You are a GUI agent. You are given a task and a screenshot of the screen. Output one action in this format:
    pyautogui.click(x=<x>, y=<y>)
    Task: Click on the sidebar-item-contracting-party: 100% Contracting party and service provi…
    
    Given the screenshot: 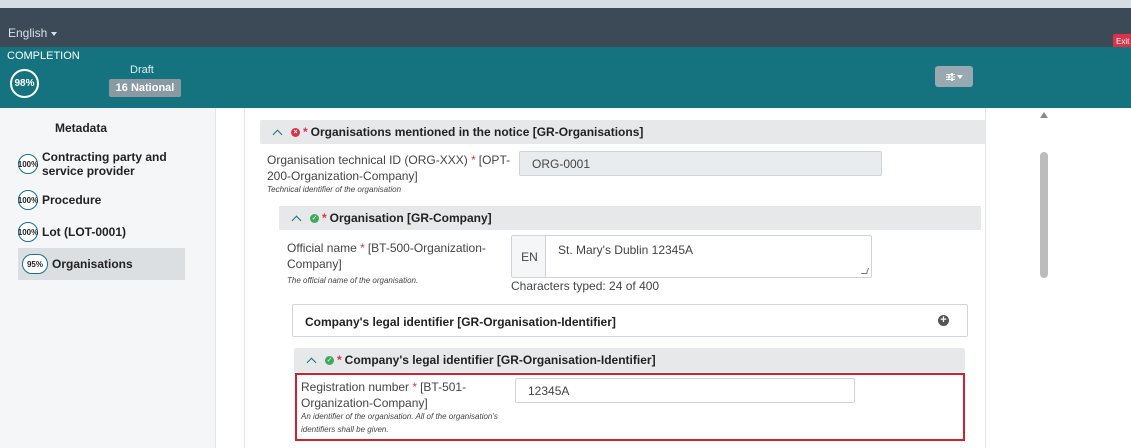 What is the action you would take?
    pyautogui.click(x=101, y=164)
    